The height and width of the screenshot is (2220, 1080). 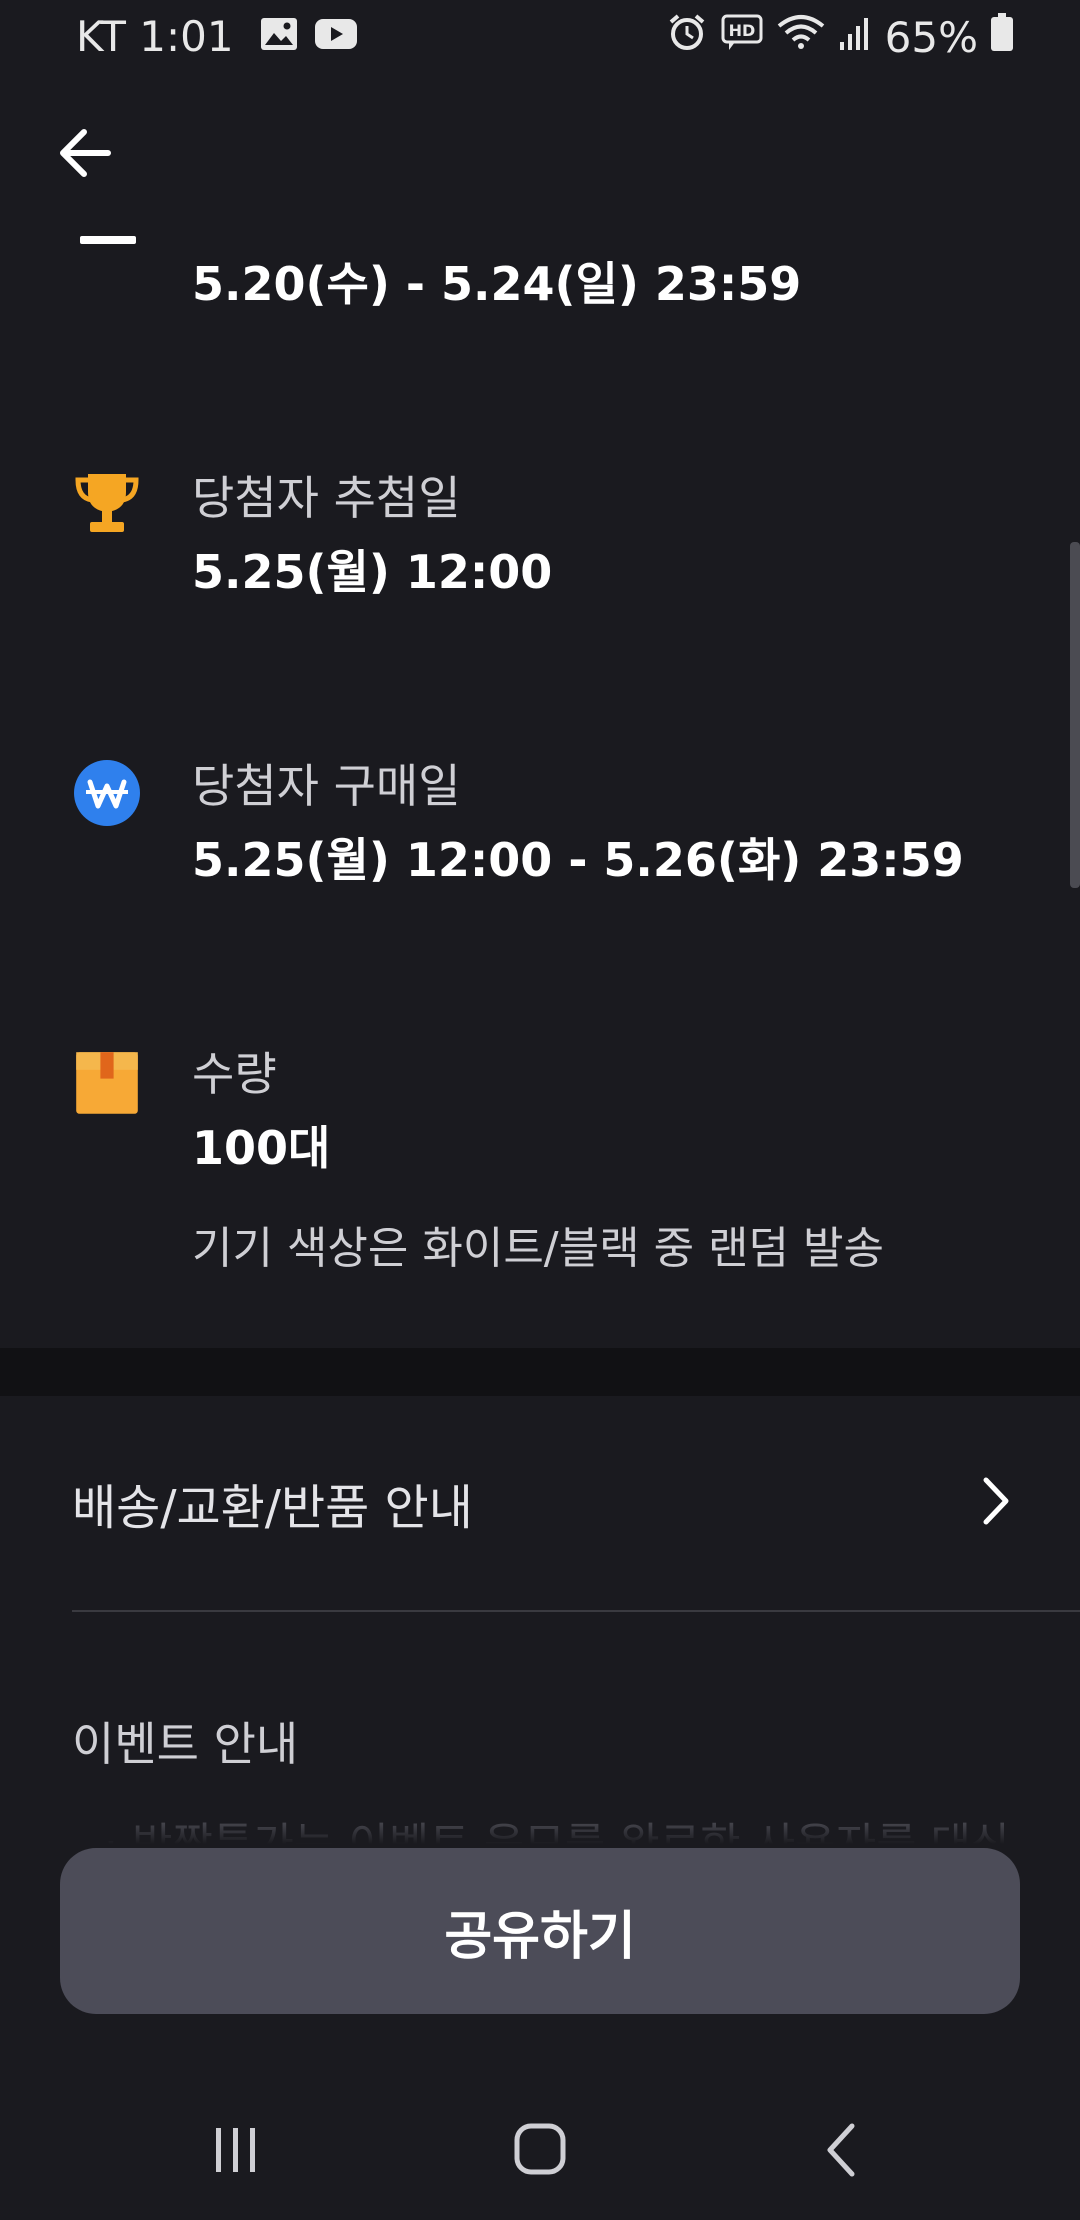 I want to click on navigation-bar, so click(x=540, y=2138).